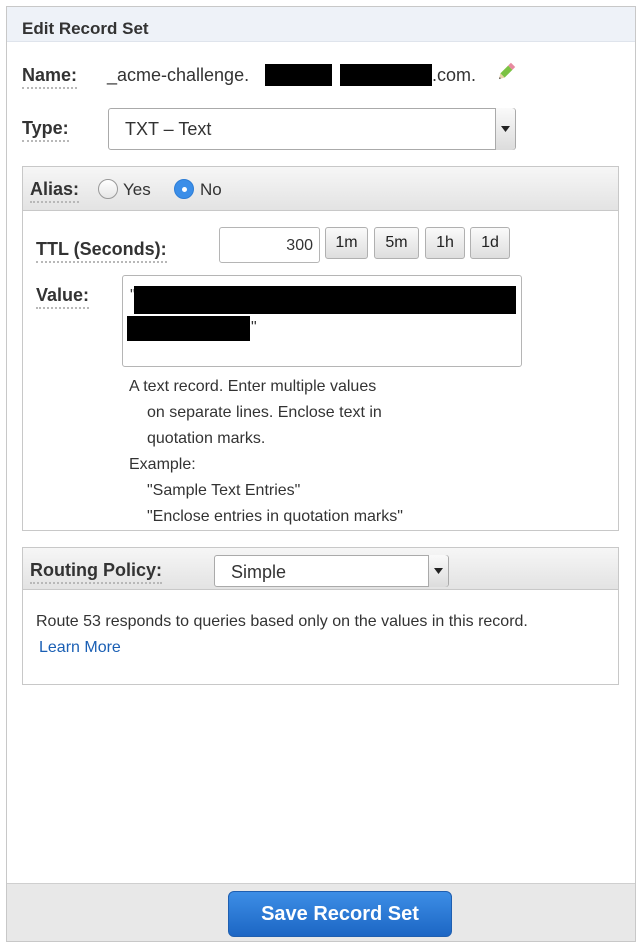  What do you see at coordinates (506, 74) in the screenshot?
I see `edit-pencil-icon` at bounding box center [506, 74].